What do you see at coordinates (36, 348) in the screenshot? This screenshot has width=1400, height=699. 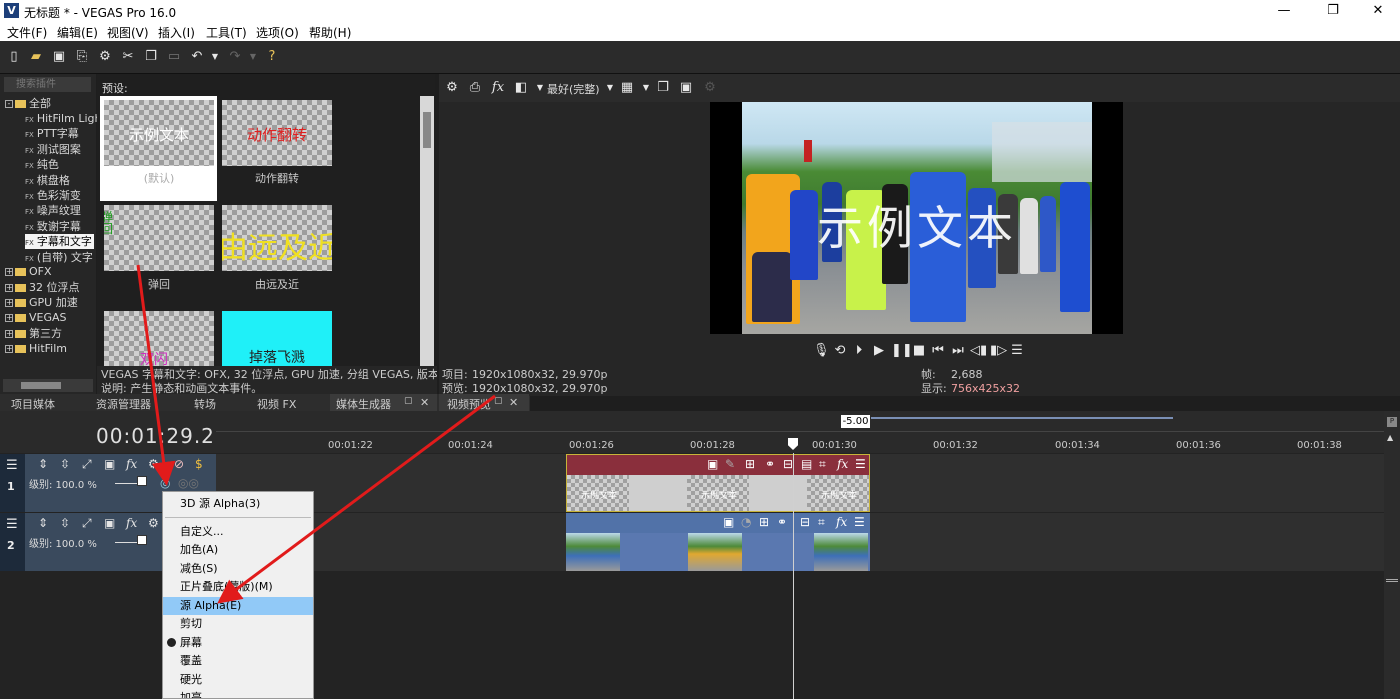 I see `tree-item-hitfilm: + HitFilm` at bounding box center [36, 348].